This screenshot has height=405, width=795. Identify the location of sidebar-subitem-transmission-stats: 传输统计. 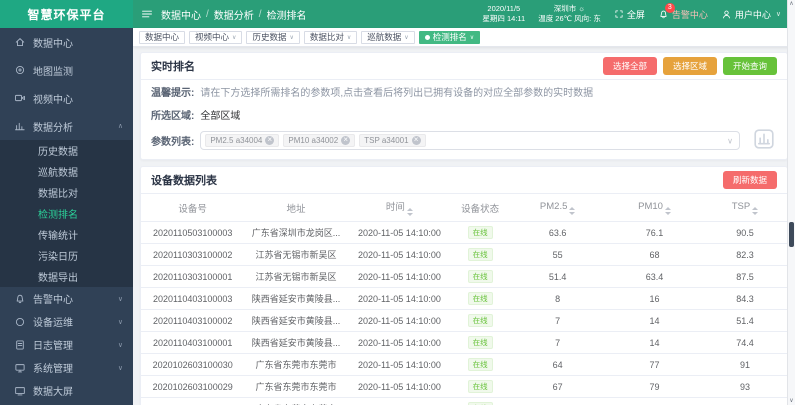
(66, 234).